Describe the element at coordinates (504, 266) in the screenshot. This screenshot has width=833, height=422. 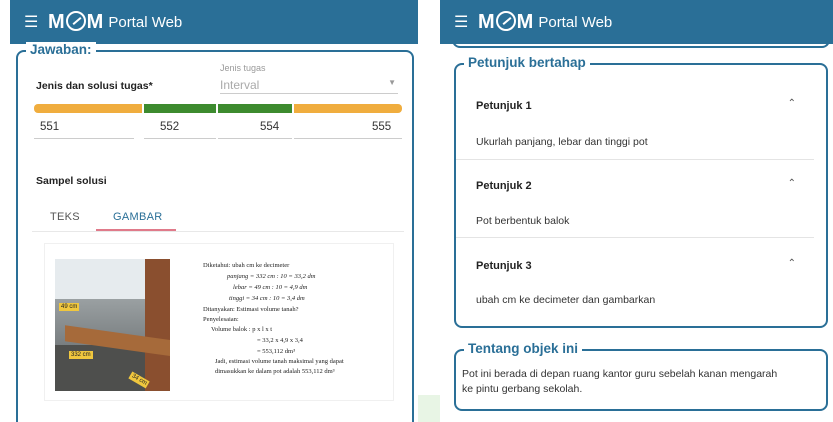
I see `hint-3-title: Petunjuk 3` at that location.